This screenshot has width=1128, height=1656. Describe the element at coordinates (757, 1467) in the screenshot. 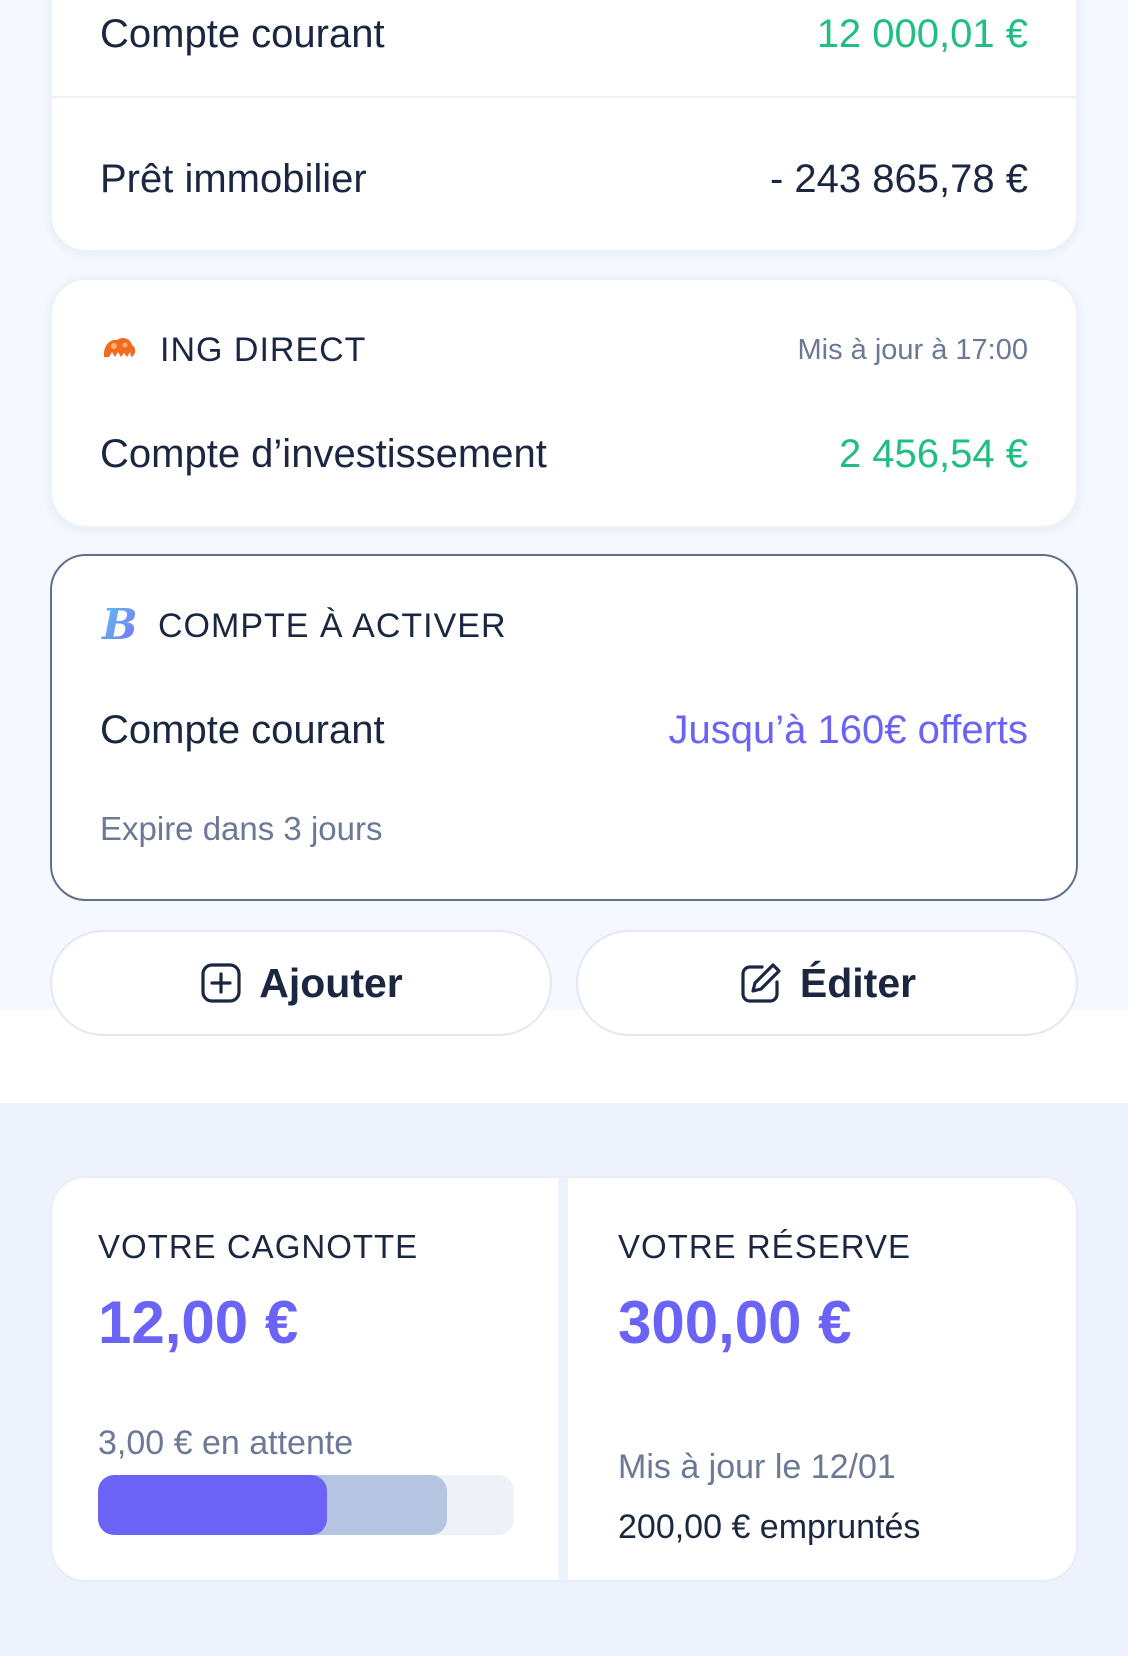

I see `reserve-updated: Mis à jour le 12/01` at that location.